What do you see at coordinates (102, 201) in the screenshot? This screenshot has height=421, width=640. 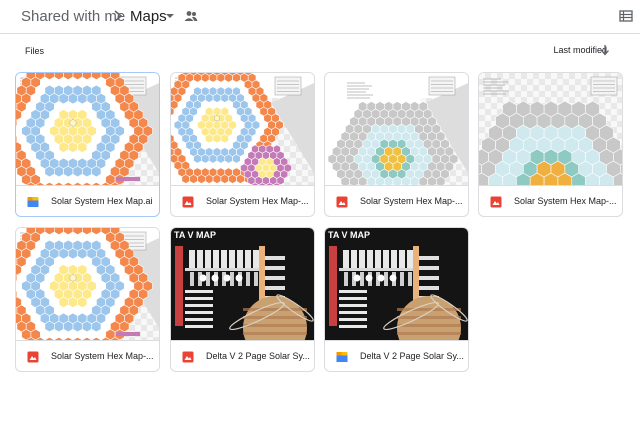 I see `file-name: Solar System Hex Map.ai` at bounding box center [102, 201].